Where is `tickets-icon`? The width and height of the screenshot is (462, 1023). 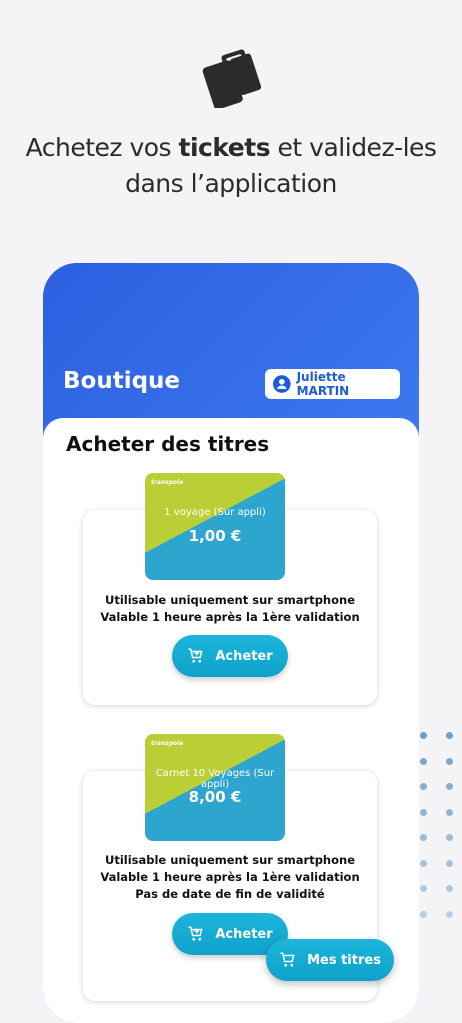
tickets-icon is located at coordinates (232, 78).